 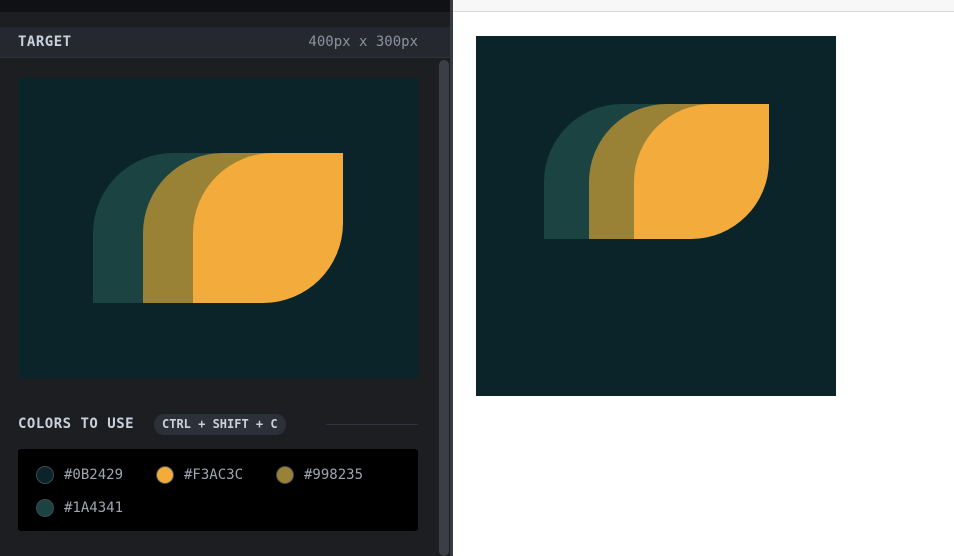 I want to click on swatch-hex: #F3AC3C, so click(x=213, y=475).